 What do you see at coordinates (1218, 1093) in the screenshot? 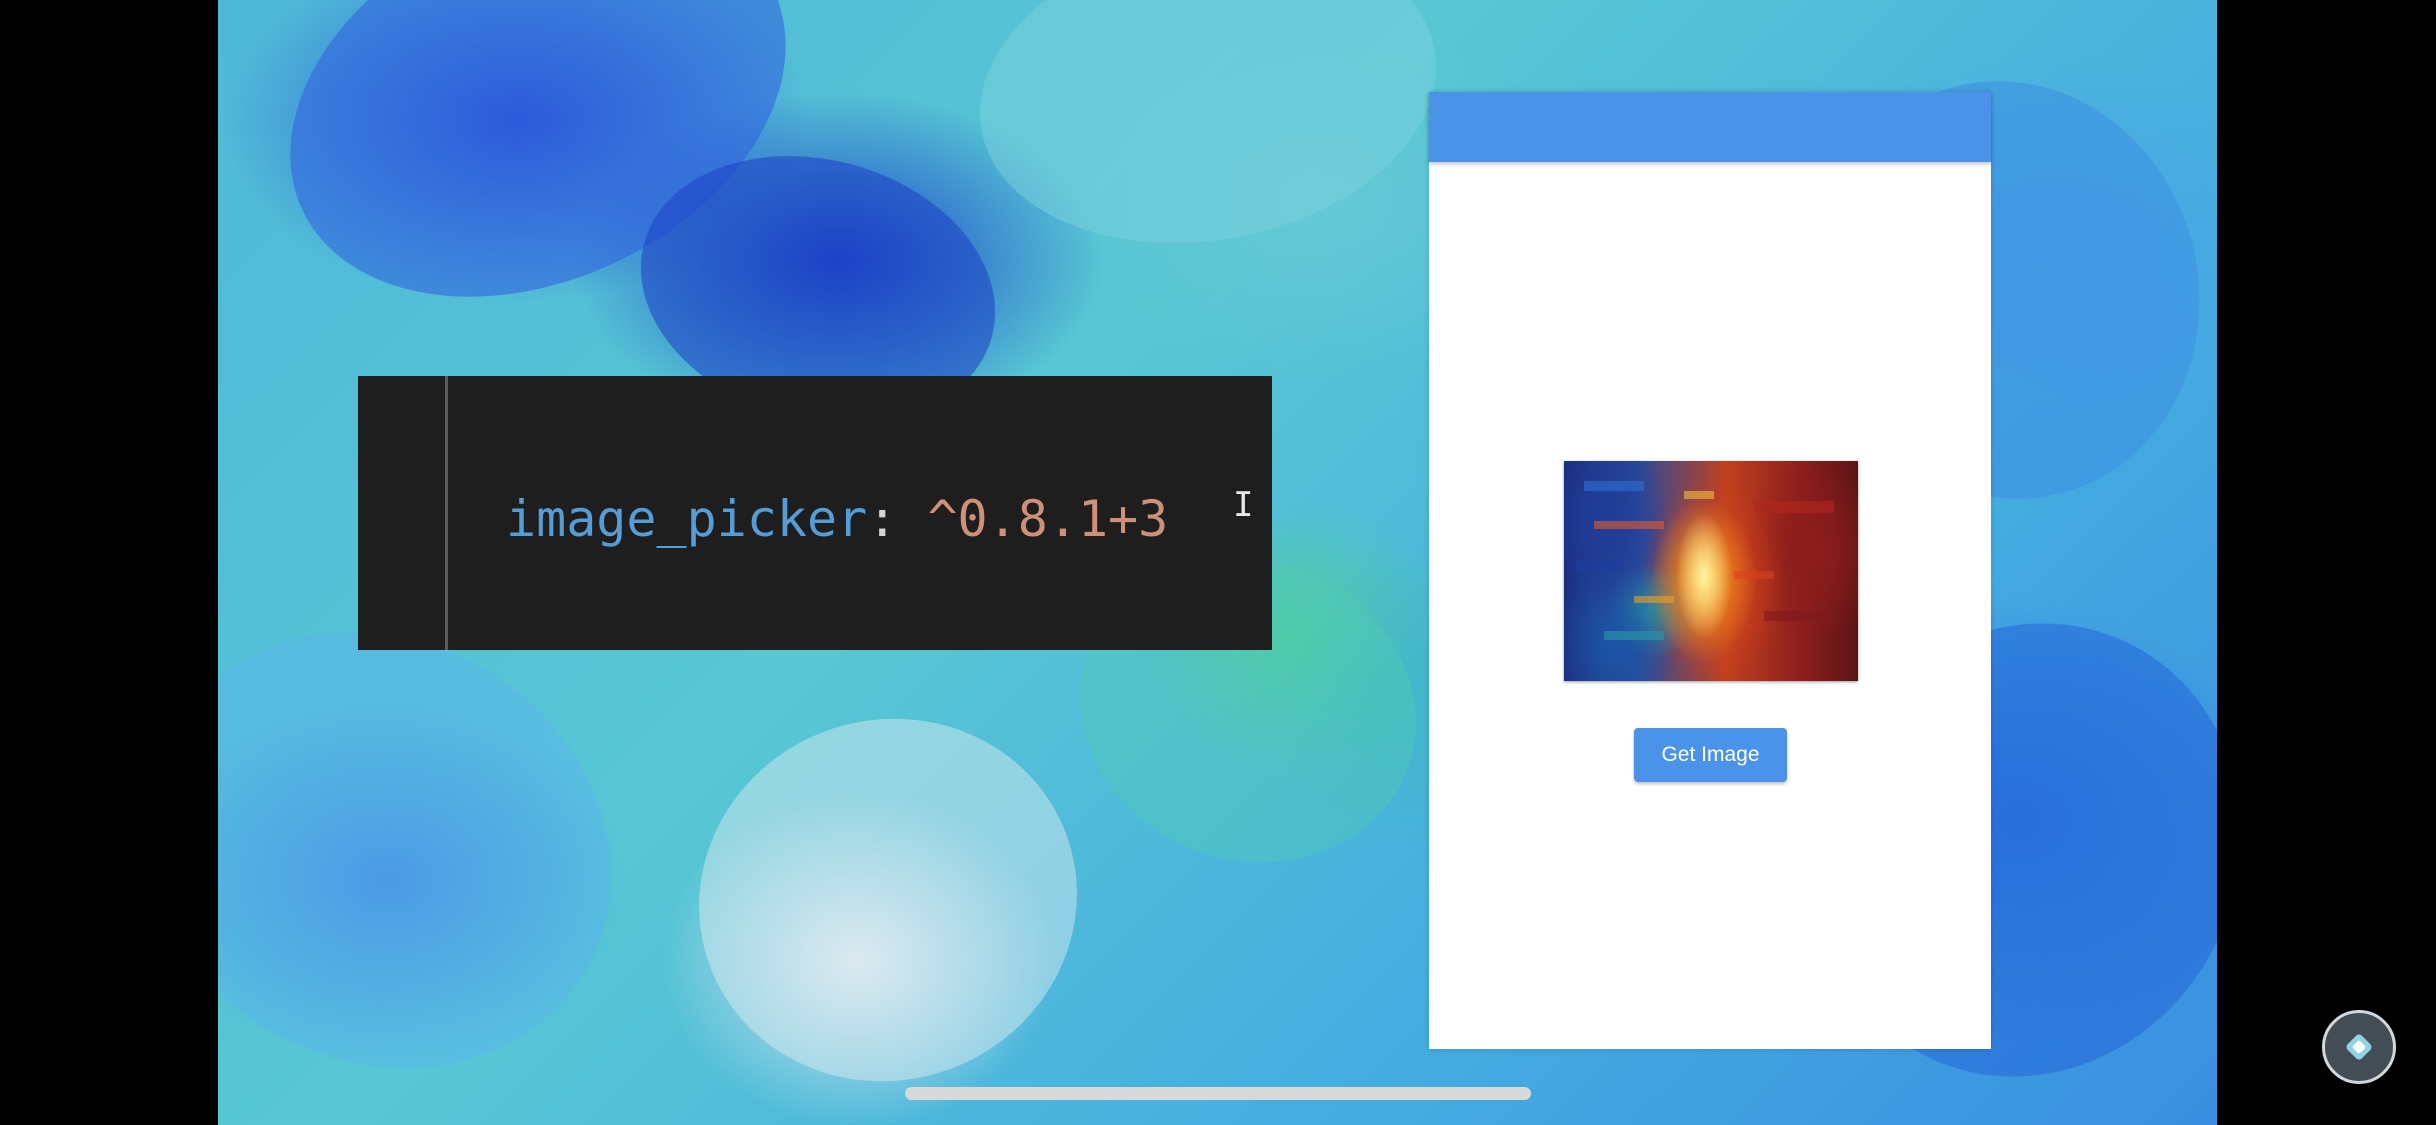
I see `home-indicator` at bounding box center [1218, 1093].